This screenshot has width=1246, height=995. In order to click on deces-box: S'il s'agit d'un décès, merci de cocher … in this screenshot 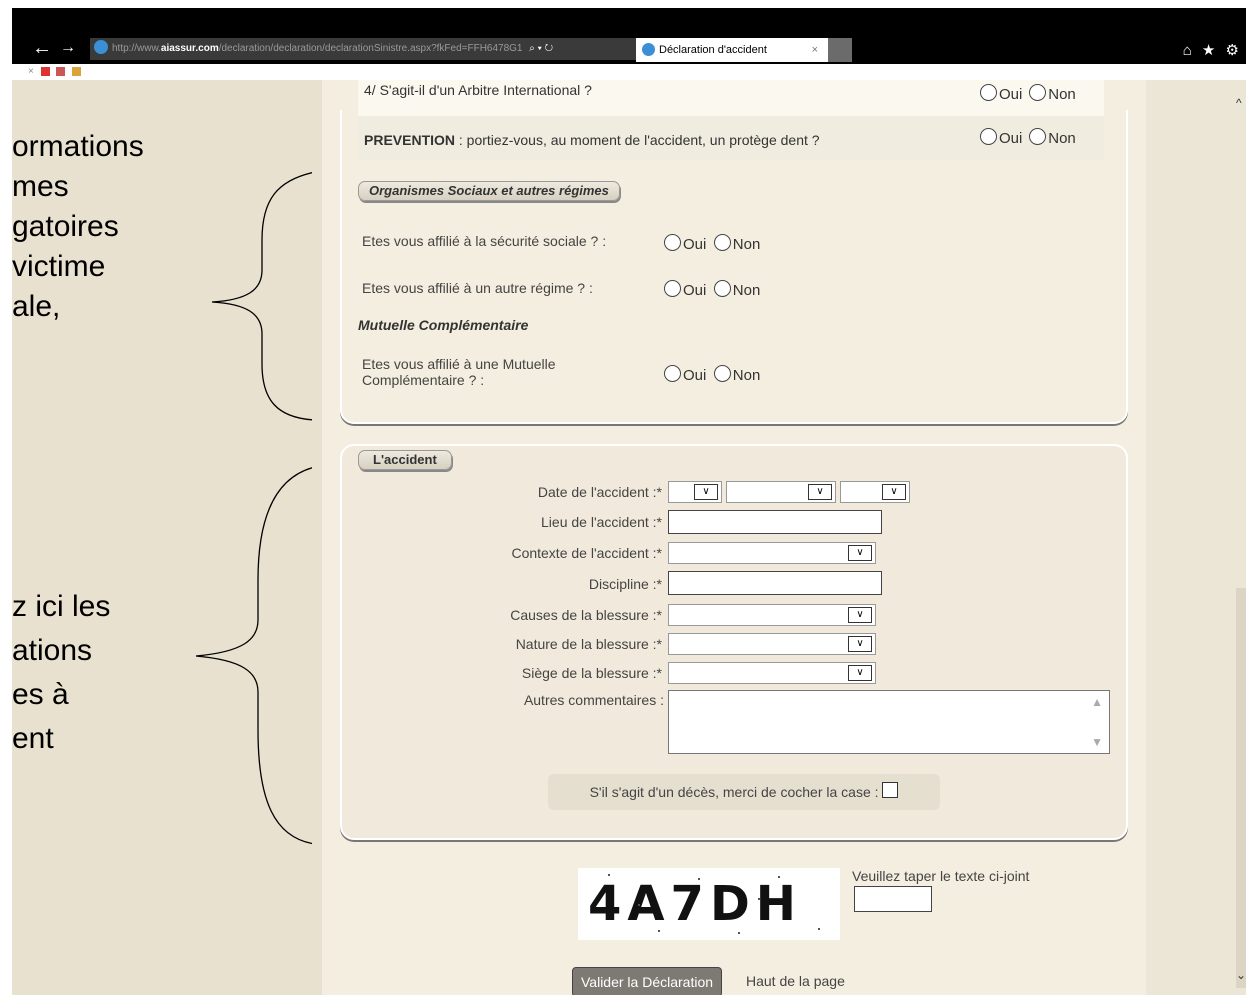, I will do `click(744, 792)`.